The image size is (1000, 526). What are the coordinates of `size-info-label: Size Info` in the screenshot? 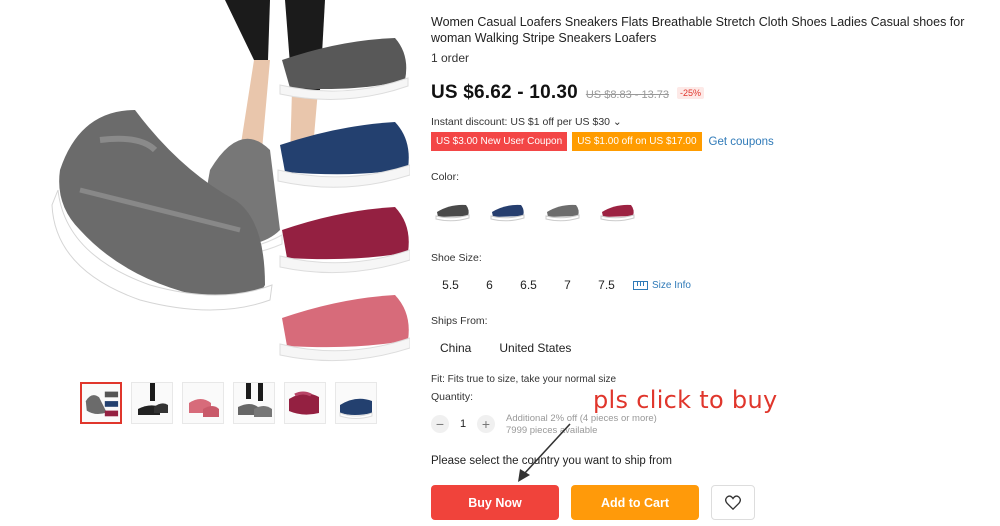 It's located at (671, 285).